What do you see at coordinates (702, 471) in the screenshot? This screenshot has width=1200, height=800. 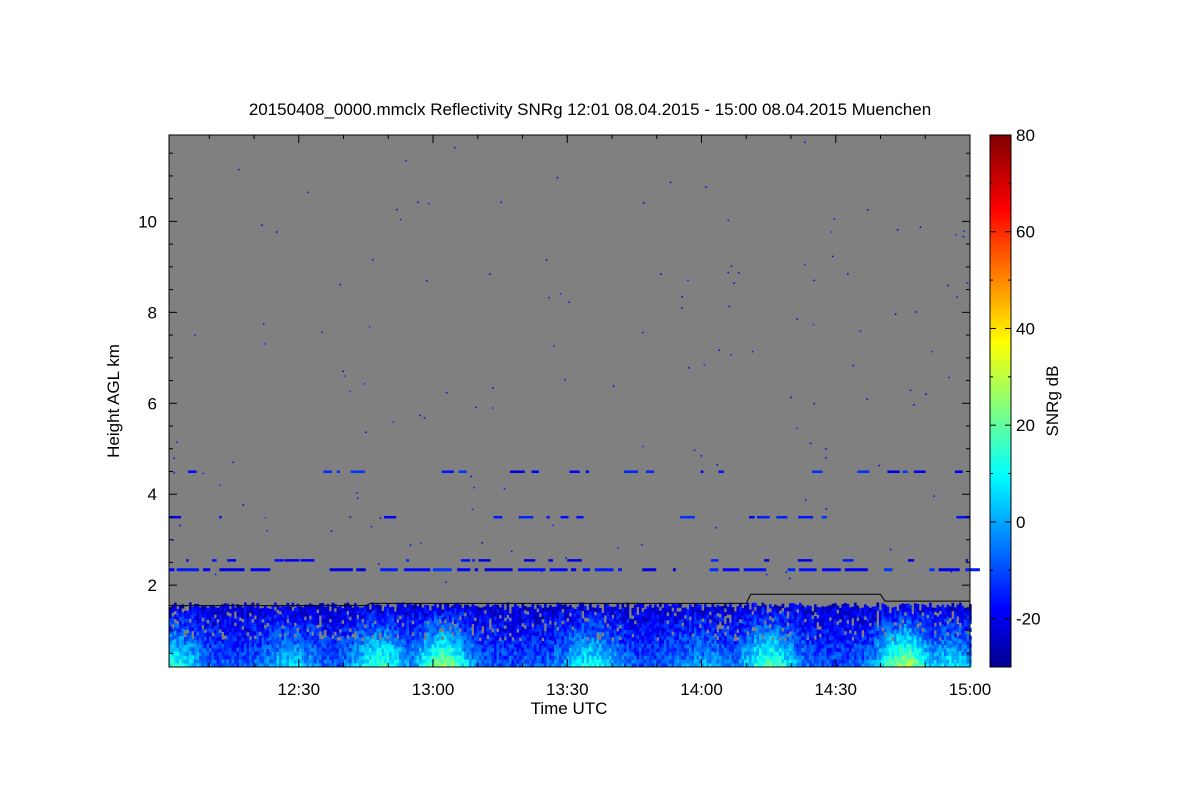 I see `clutter-band-segment` at bounding box center [702, 471].